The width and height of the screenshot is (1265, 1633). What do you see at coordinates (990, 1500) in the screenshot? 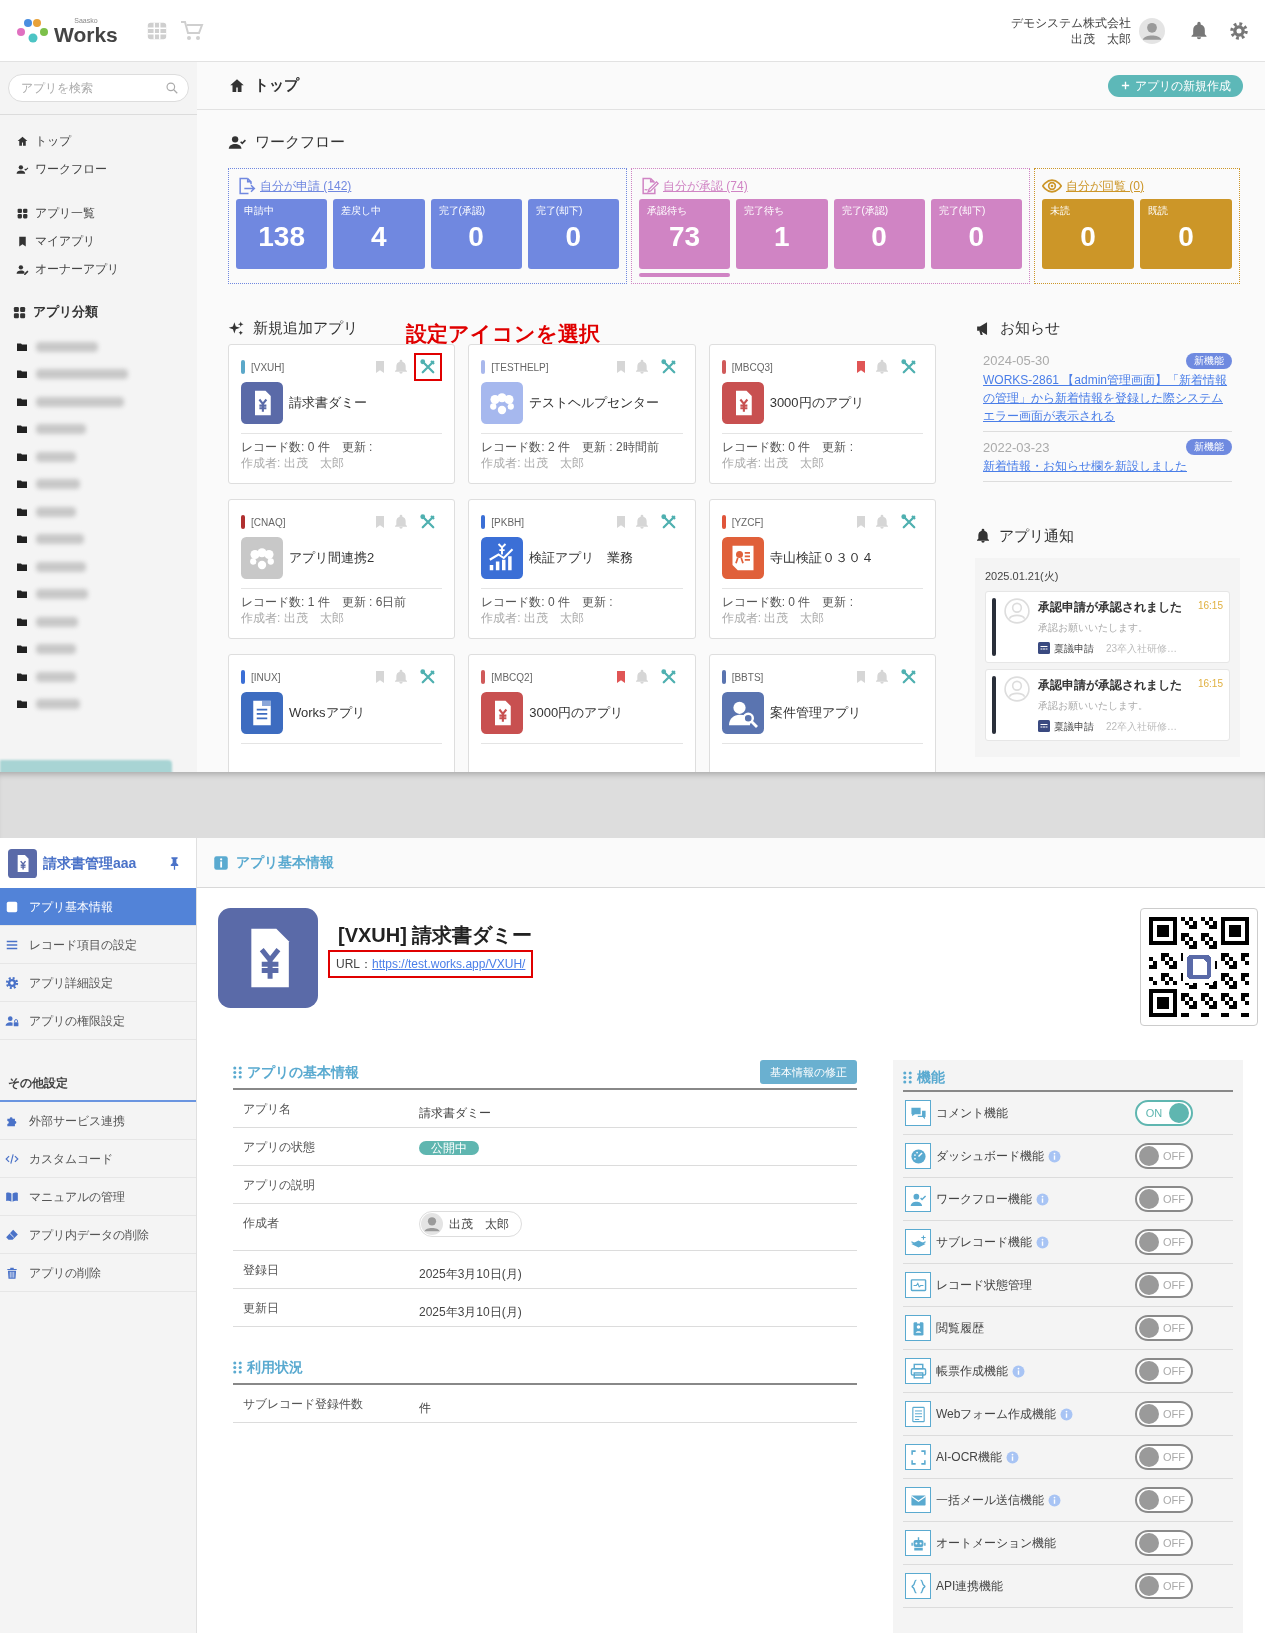
I see `feature-label: 一括メール送信機能` at bounding box center [990, 1500].